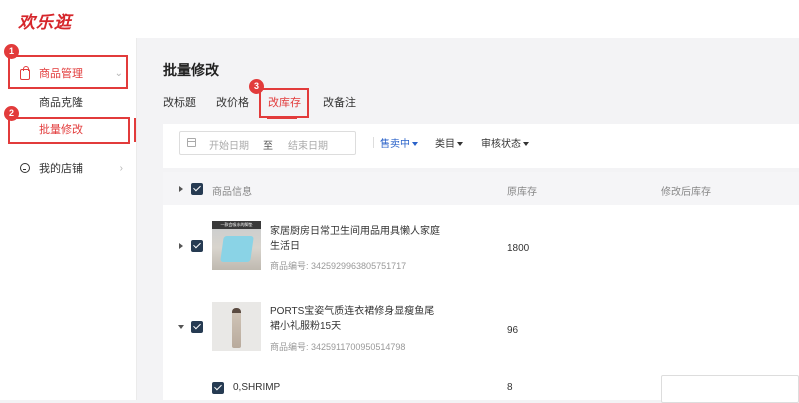  I want to click on sidebar-item-label: 我的店铺, so click(61, 169).